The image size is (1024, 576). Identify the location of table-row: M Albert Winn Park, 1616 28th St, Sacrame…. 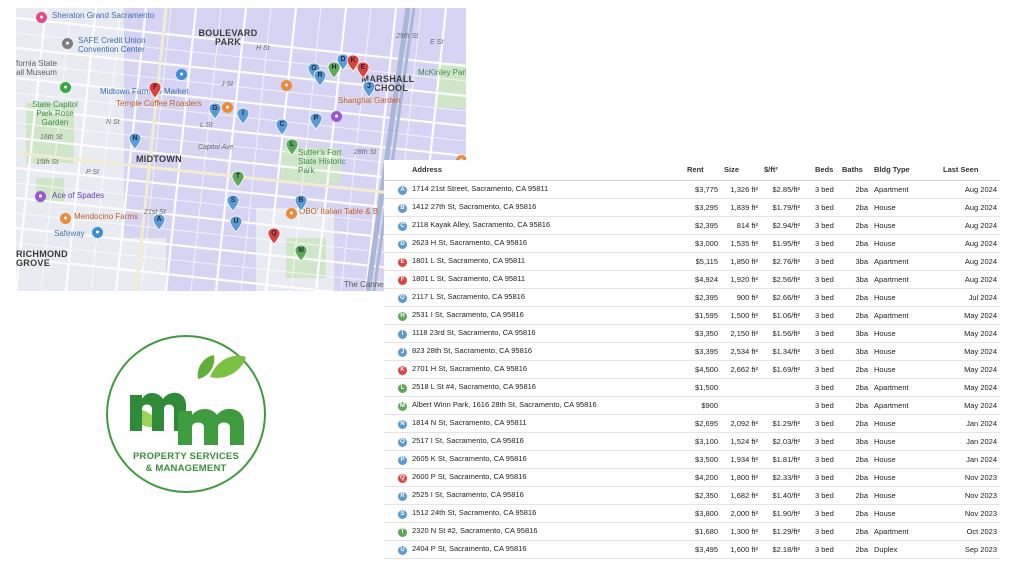
(692, 405).